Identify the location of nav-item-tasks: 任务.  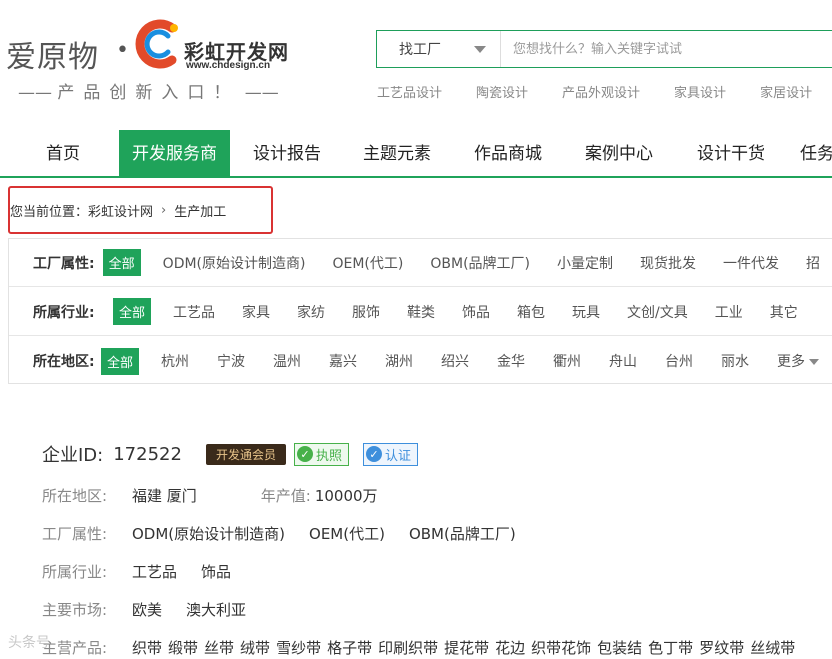
(816, 153).